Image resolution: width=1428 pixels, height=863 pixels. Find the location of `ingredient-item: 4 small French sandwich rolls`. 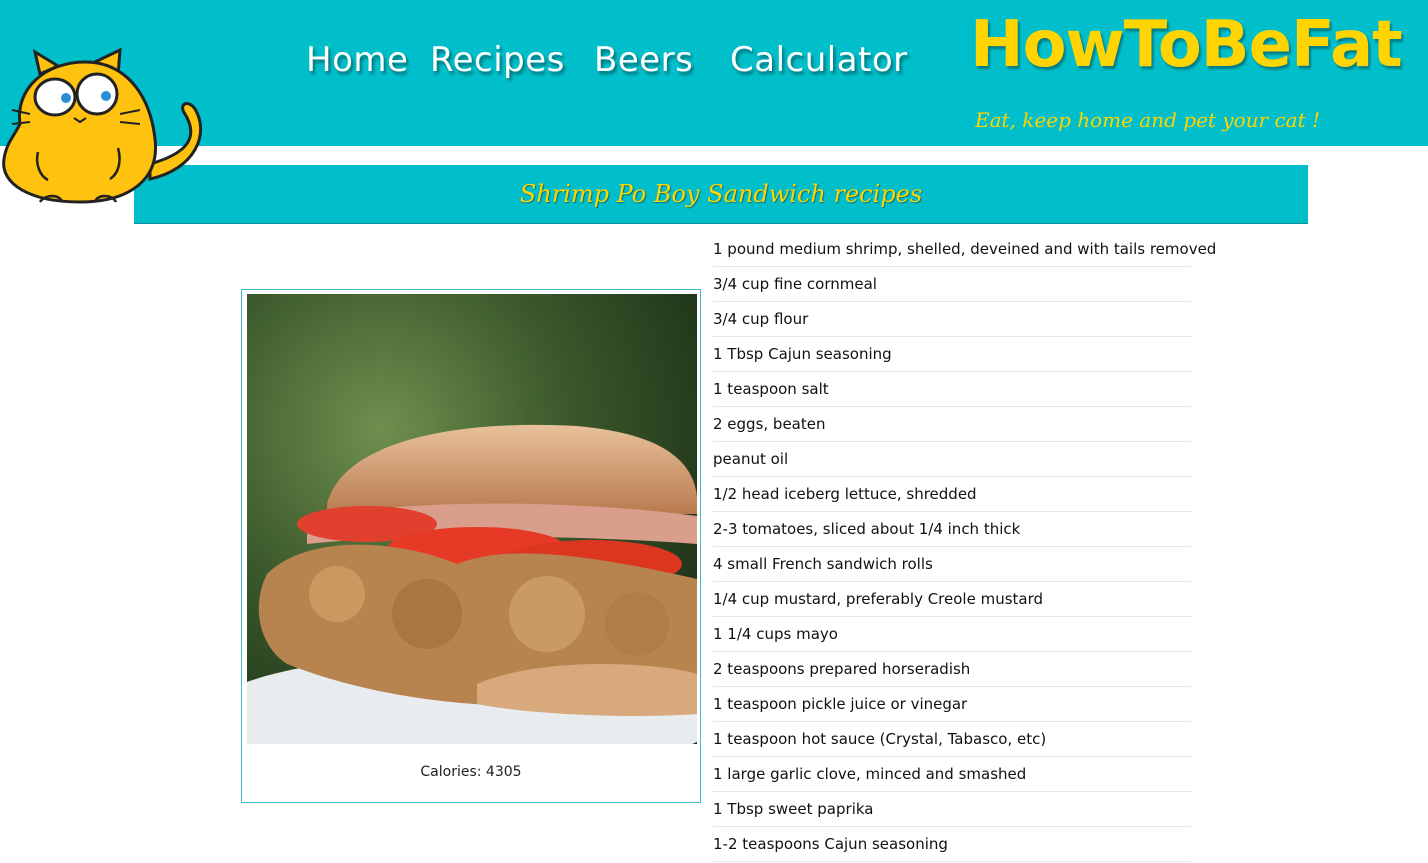

ingredient-item: 4 small French sandwich rolls is located at coordinates (952, 564).